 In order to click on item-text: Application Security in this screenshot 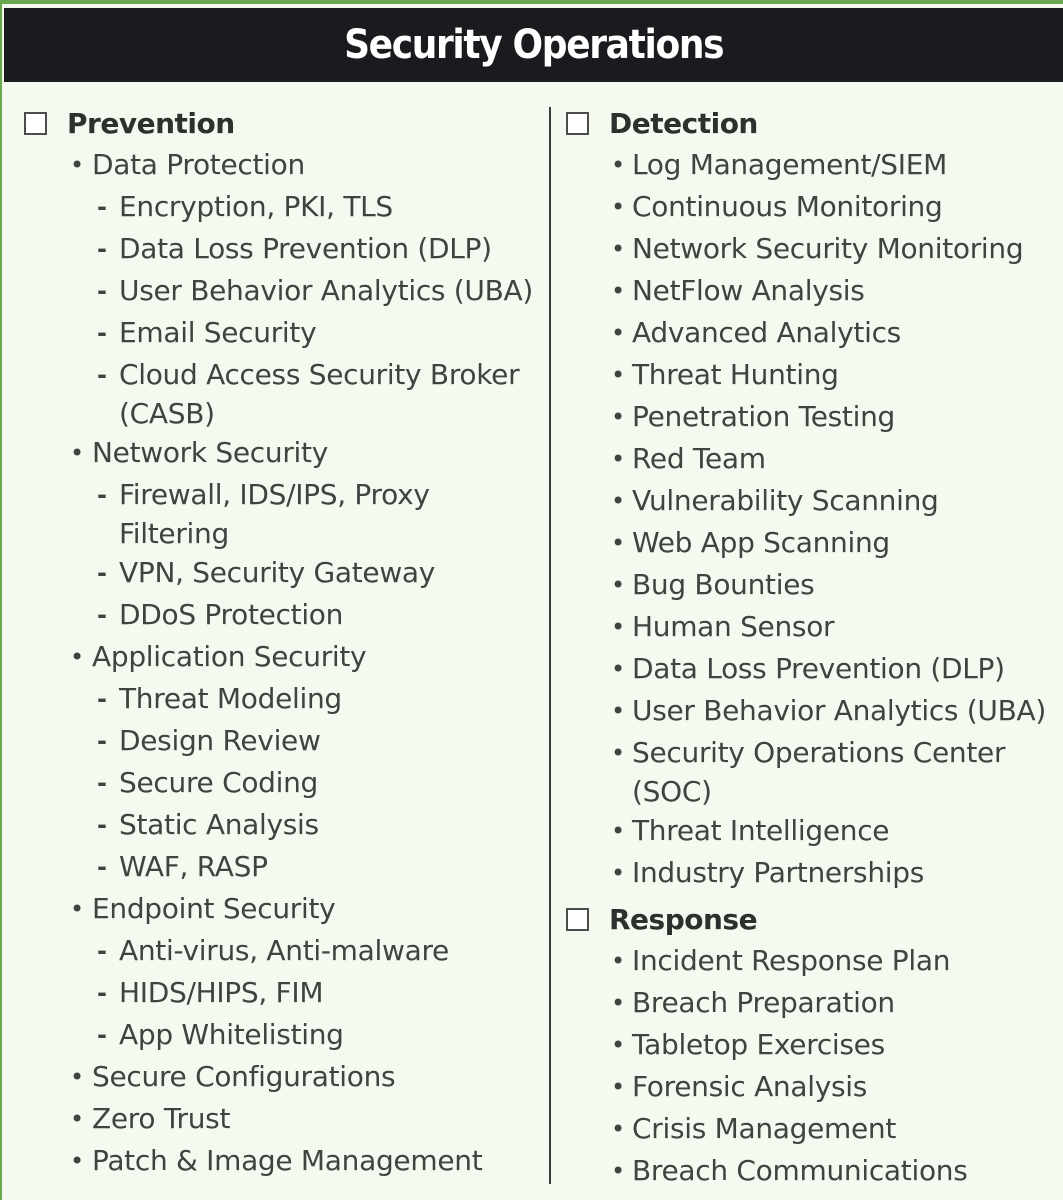, I will do `click(229, 656)`.